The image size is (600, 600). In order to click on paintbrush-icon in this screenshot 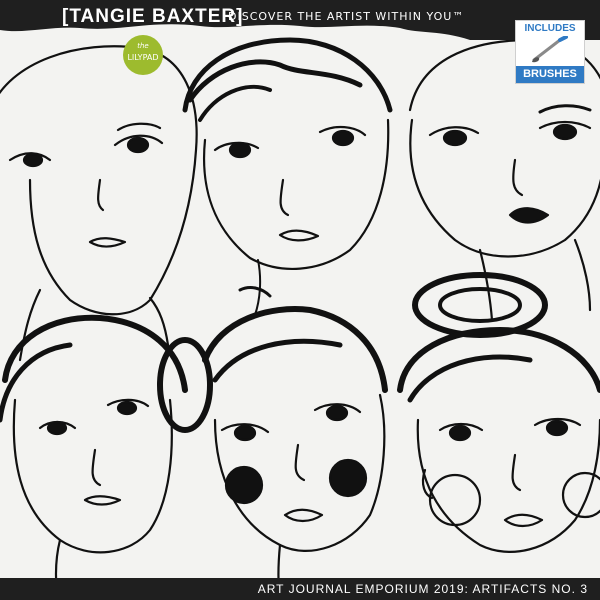, I will do `click(550, 49)`.